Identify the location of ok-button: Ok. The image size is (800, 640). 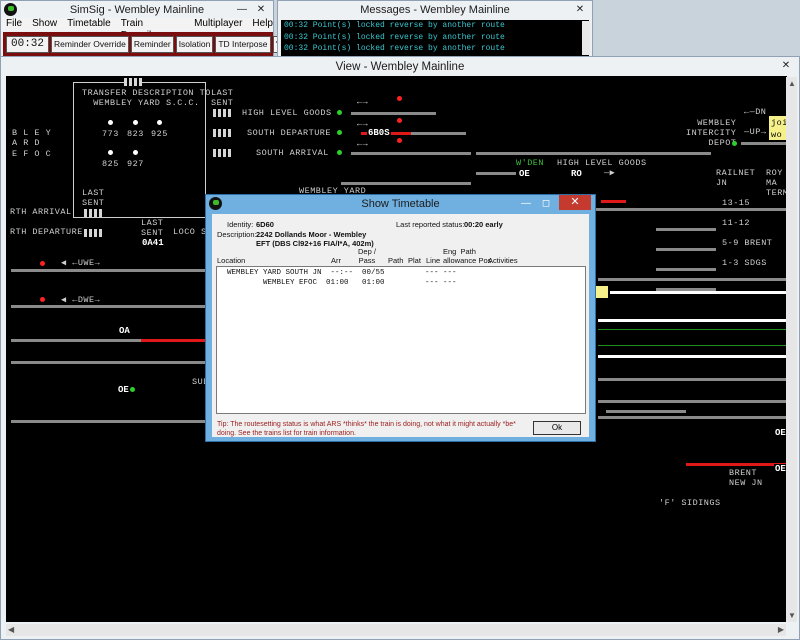
(557, 428).